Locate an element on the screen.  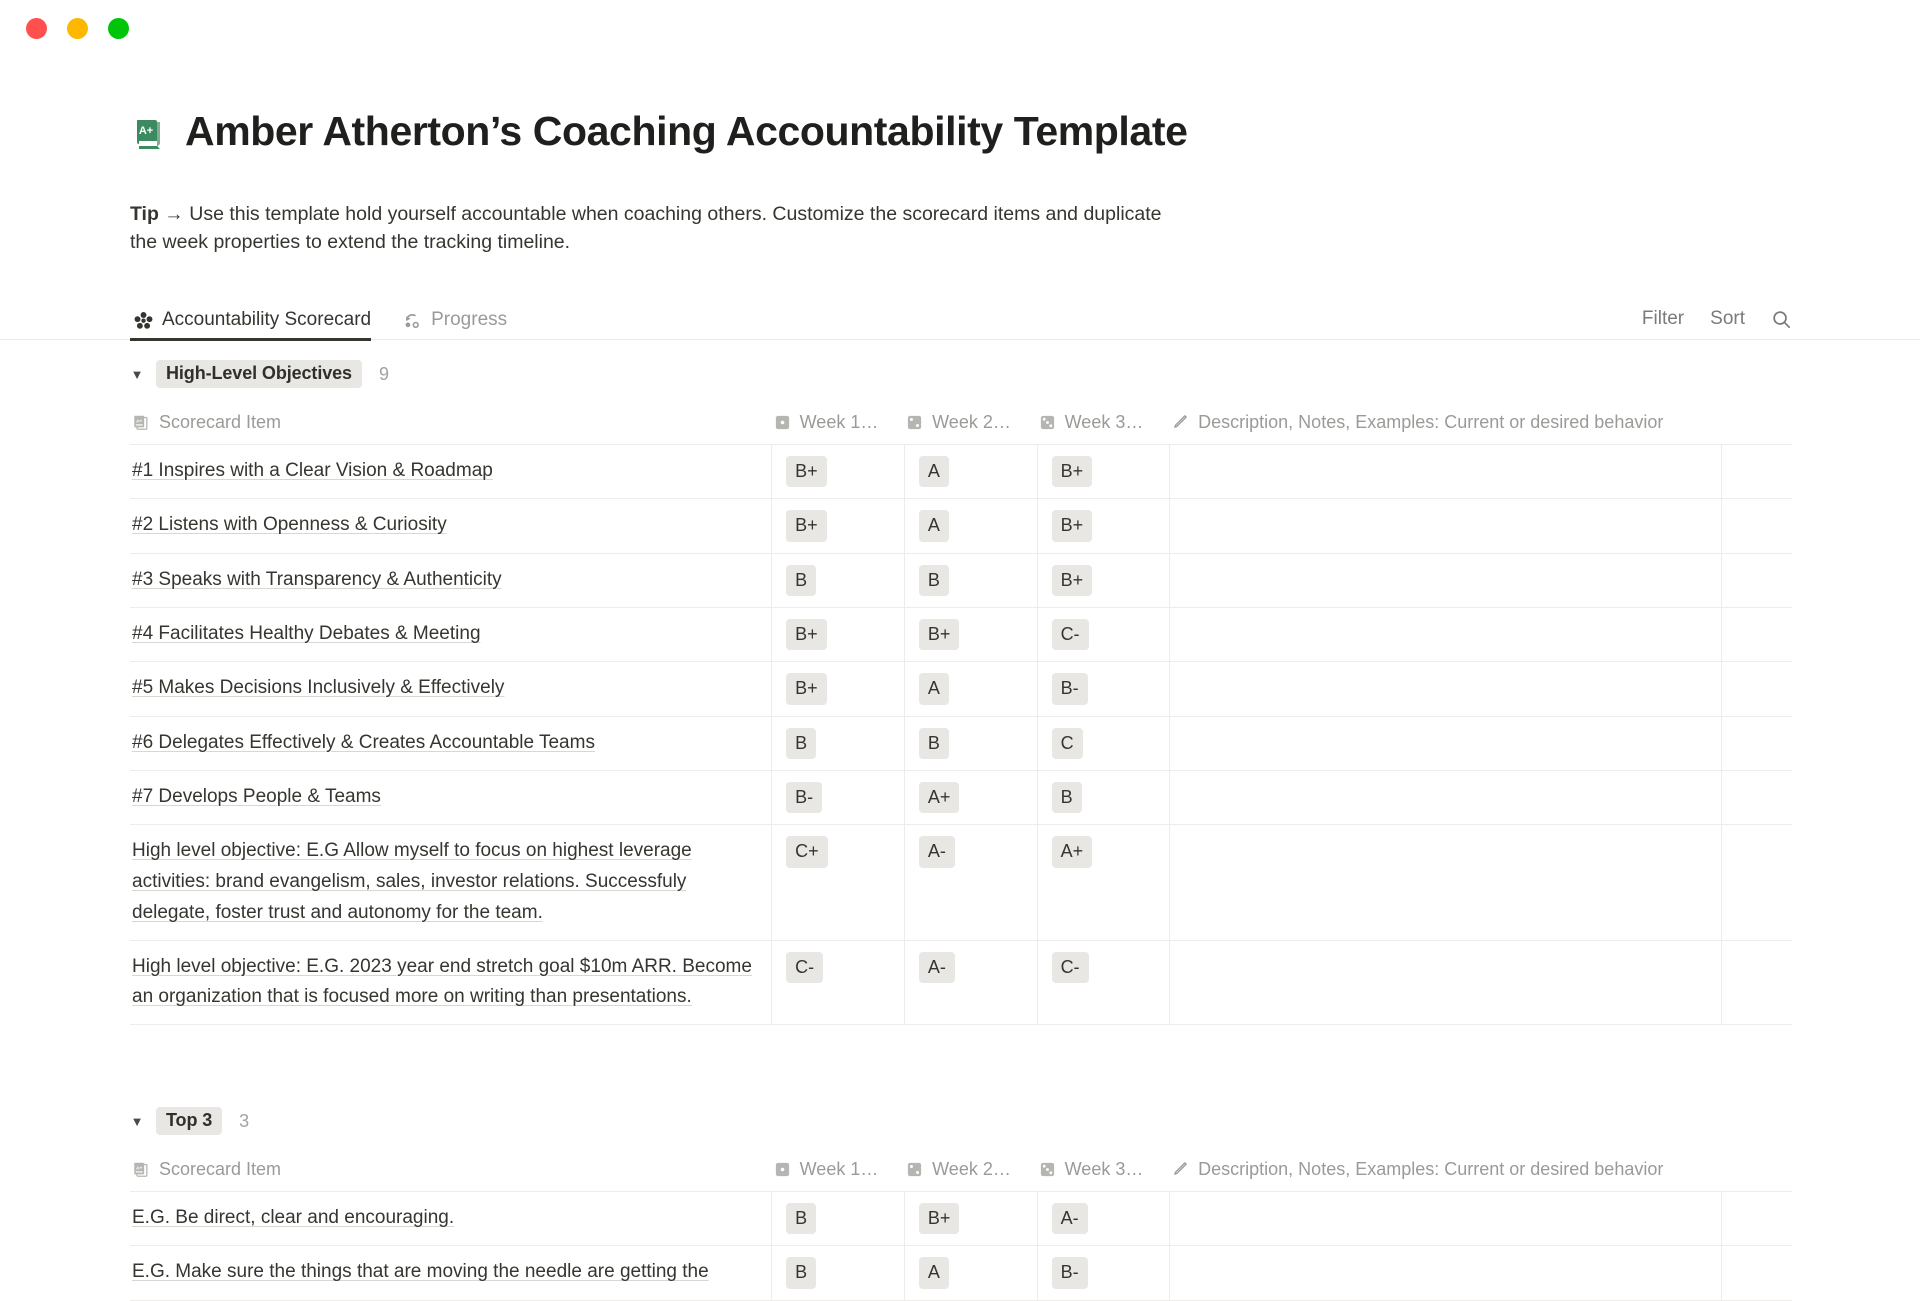
tab-progress: Progress is located at coordinates (458, 324).